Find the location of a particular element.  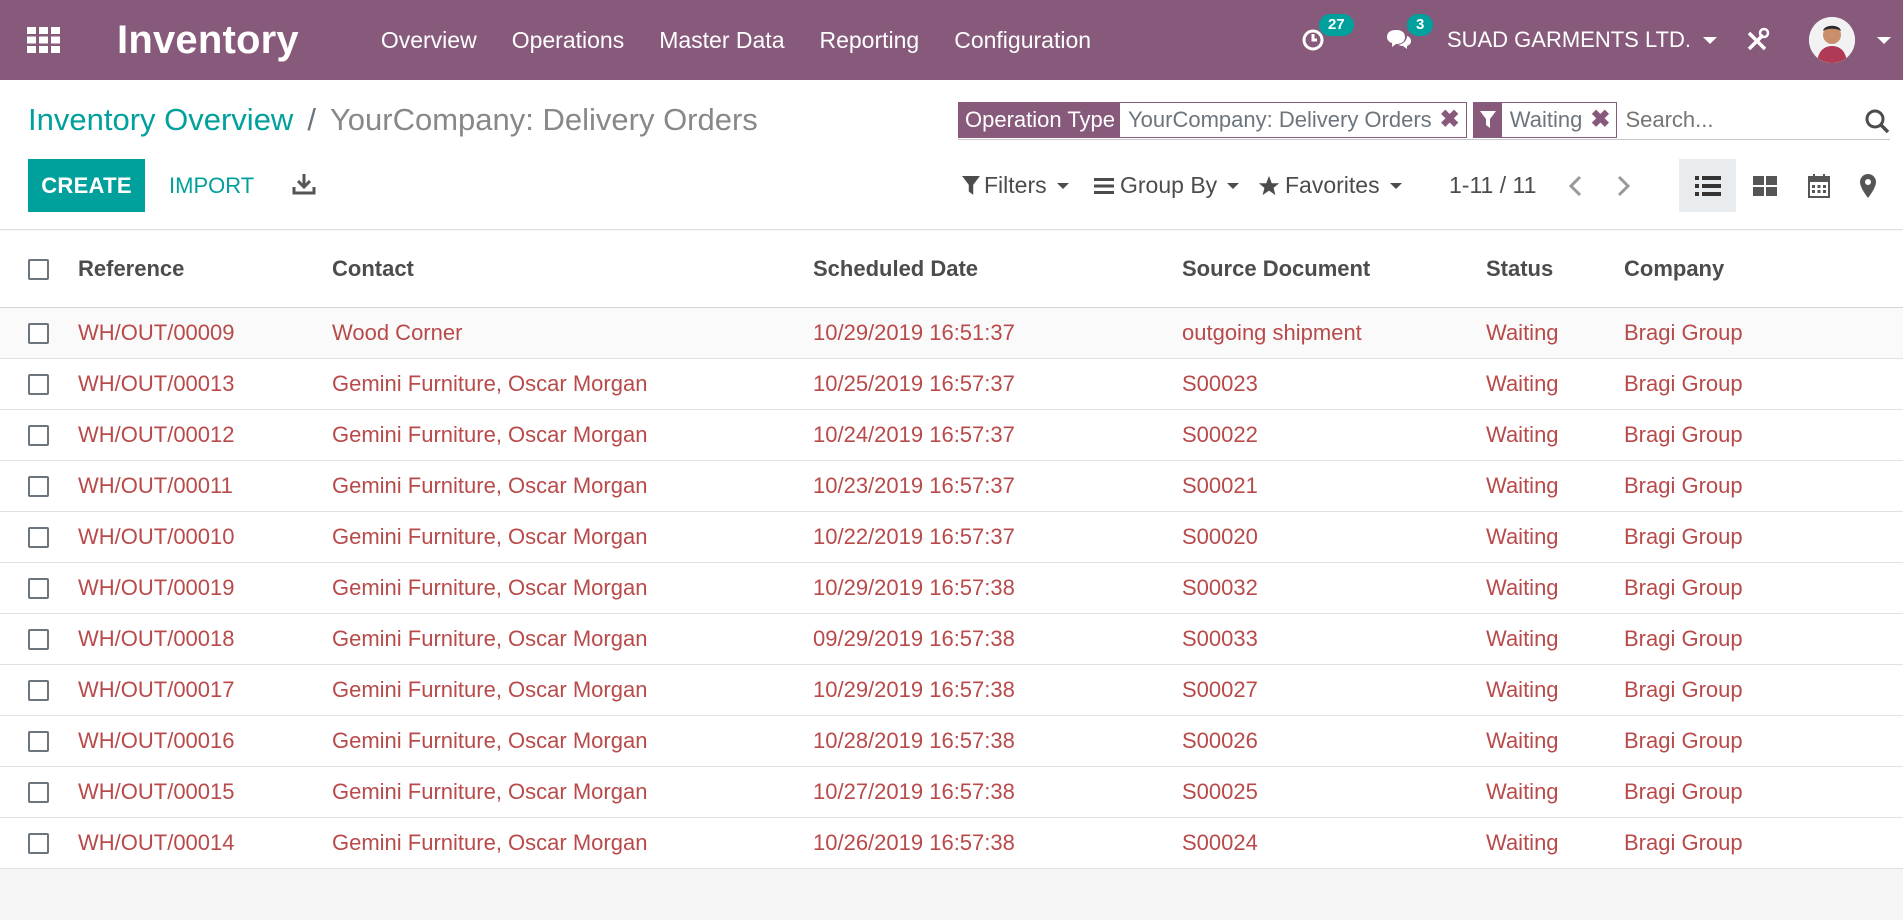

activity-menu: 27 is located at coordinates (1327, 33).